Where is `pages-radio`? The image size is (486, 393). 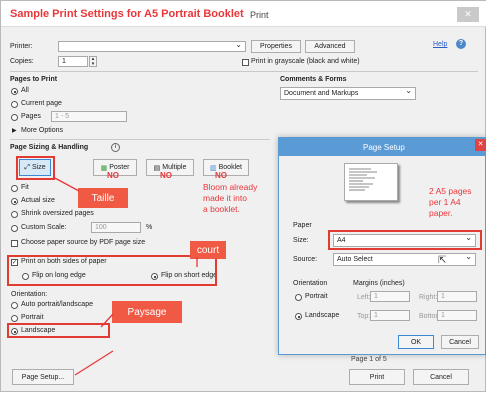 pages-radio is located at coordinates (14, 117).